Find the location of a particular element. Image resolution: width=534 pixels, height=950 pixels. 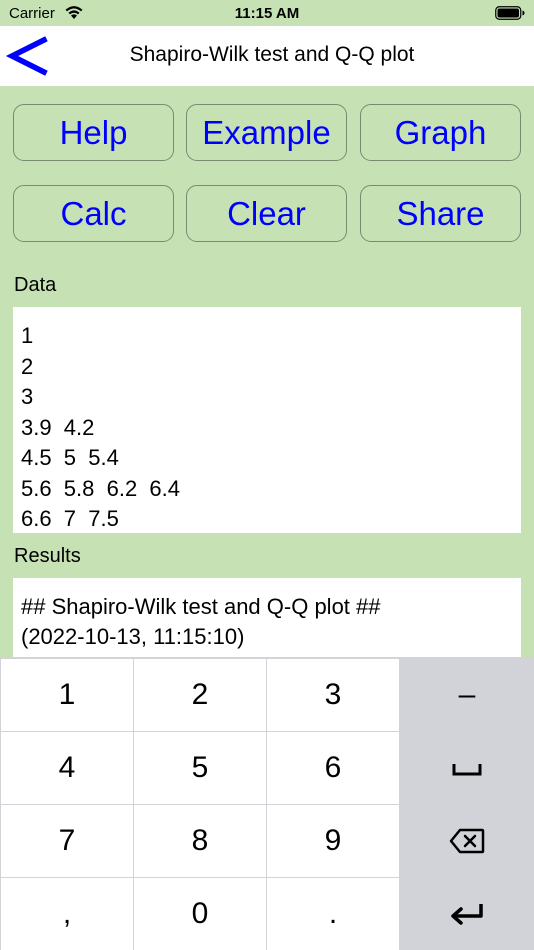

key-3: 3 is located at coordinates (333, 695).